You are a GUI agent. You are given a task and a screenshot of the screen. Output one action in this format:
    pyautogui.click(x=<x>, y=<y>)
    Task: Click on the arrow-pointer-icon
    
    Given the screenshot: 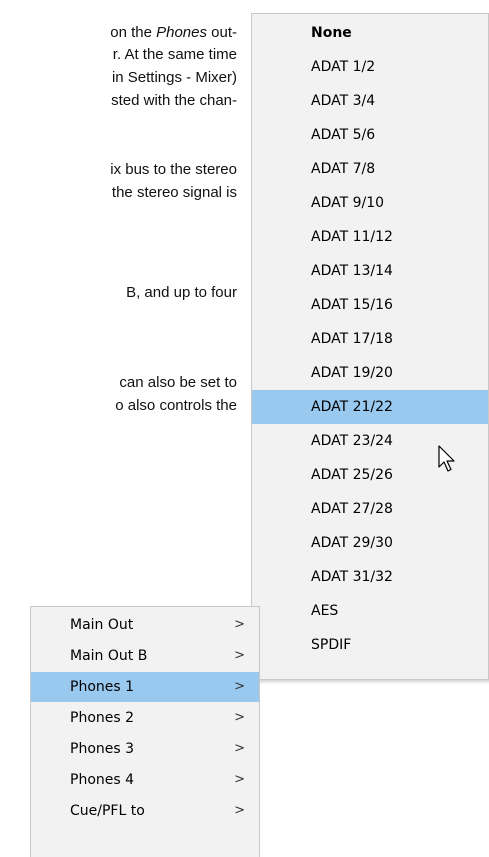 What is the action you would take?
    pyautogui.click(x=446, y=458)
    